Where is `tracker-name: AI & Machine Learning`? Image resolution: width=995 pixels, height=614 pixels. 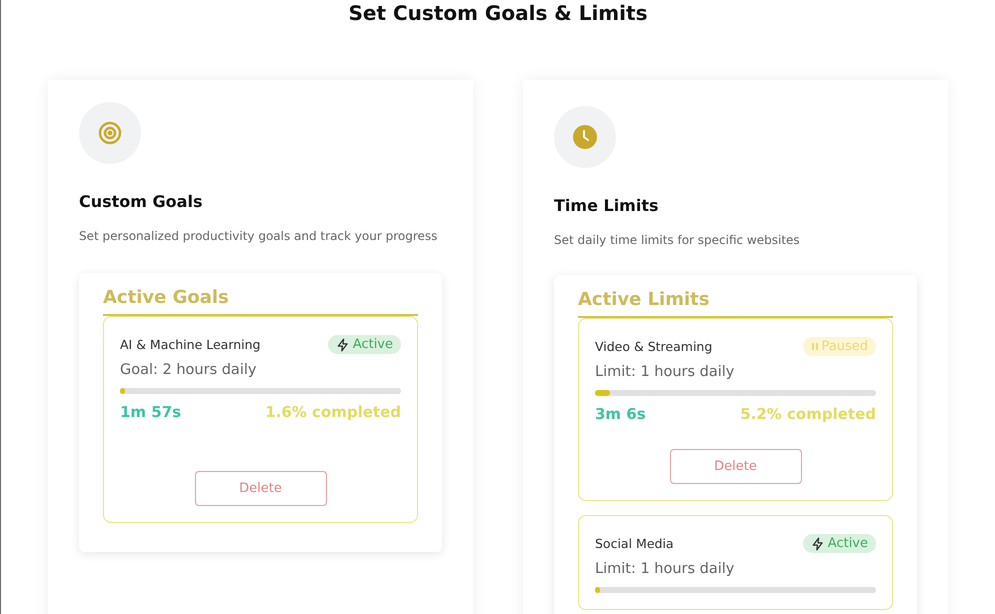
tracker-name: AI & Machine Learning is located at coordinates (190, 344).